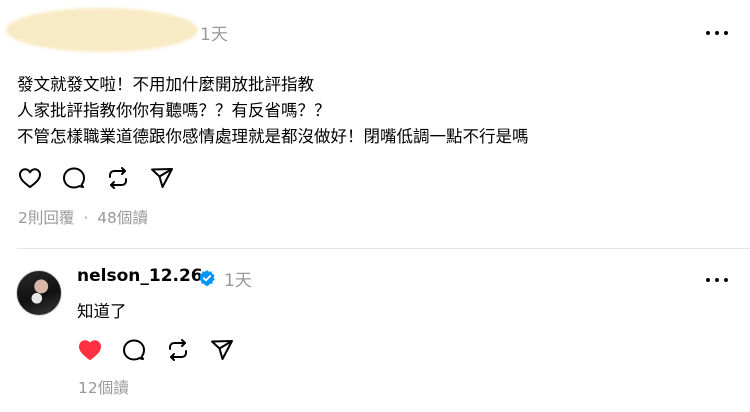 The width and height of the screenshot is (750, 412). I want to click on post-stats: 2則回覆 · 48個讀, so click(83, 217).